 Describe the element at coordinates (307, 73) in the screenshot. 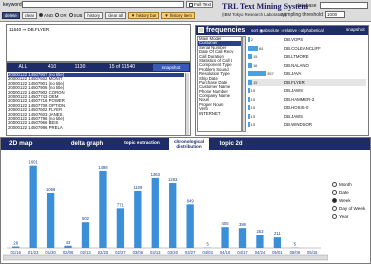

I see `frequency-row: 357 DB.JAVA` at that location.